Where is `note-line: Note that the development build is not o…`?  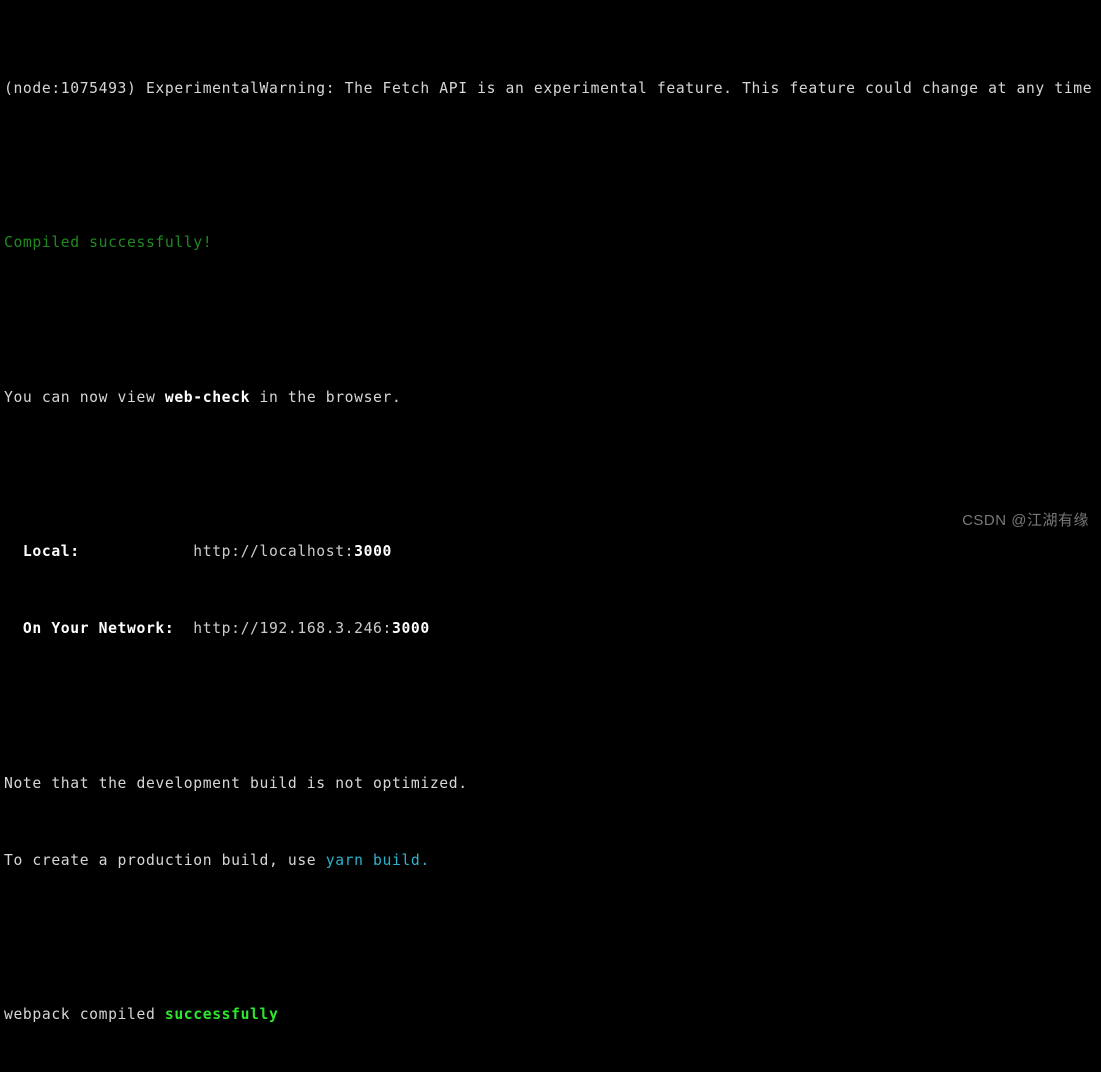
note-line: Note that the development build is not o… is located at coordinates (552, 783).